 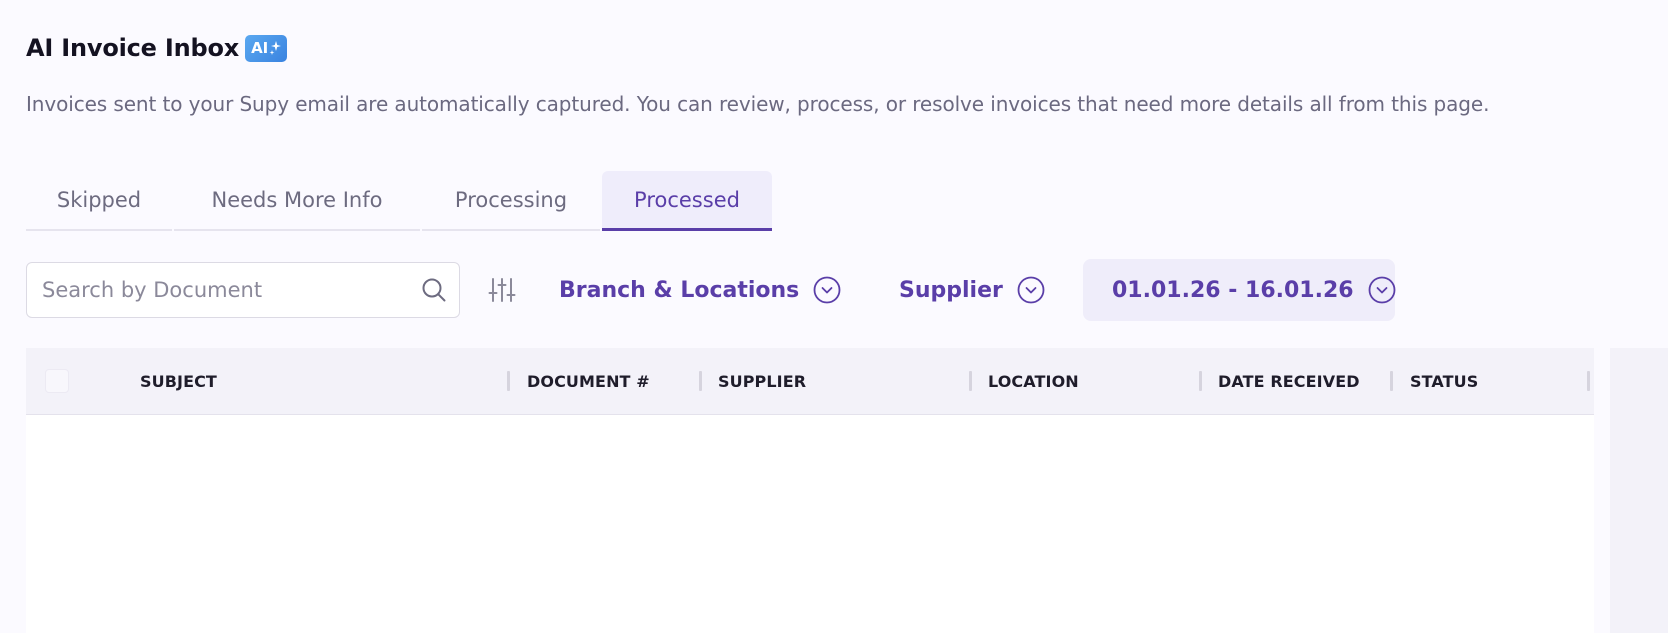 I want to click on ai-badge: AI, so click(x=266, y=48).